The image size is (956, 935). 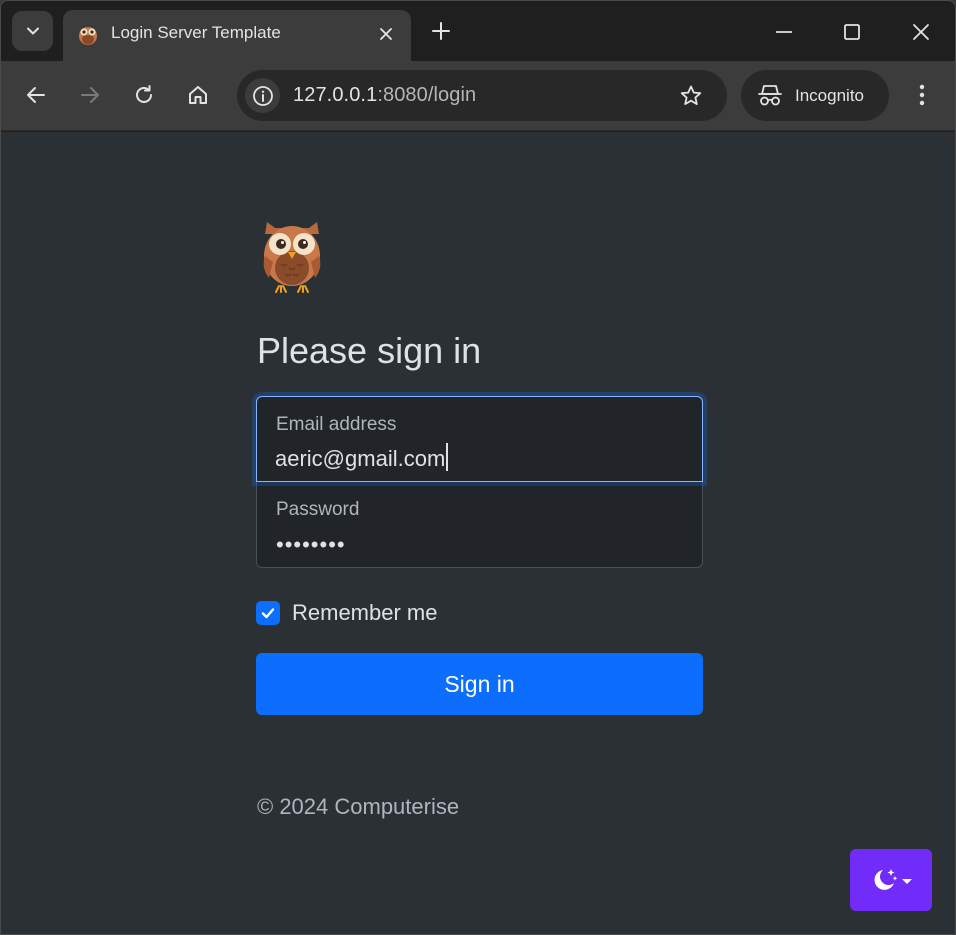 I want to click on maximize-button, so click(x=852, y=32).